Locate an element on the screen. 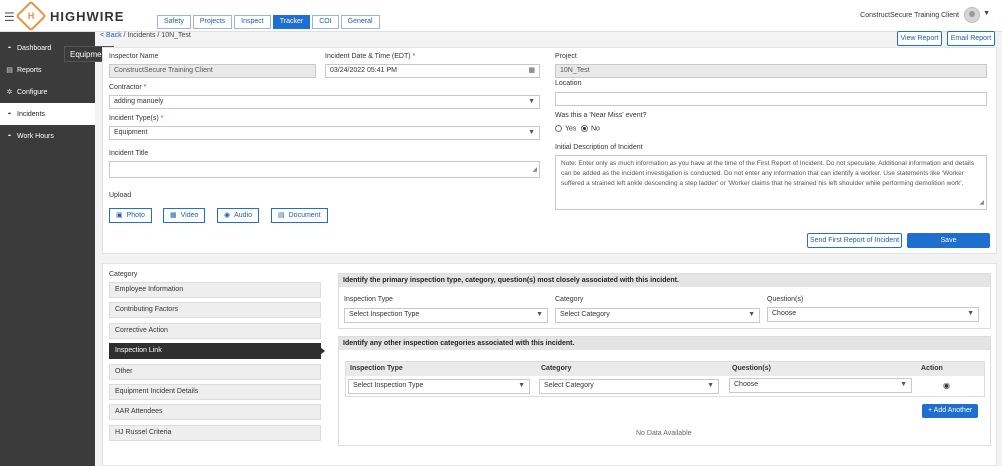  breadcrumb-path: / Incidents / 10N_Test is located at coordinates (156, 35).